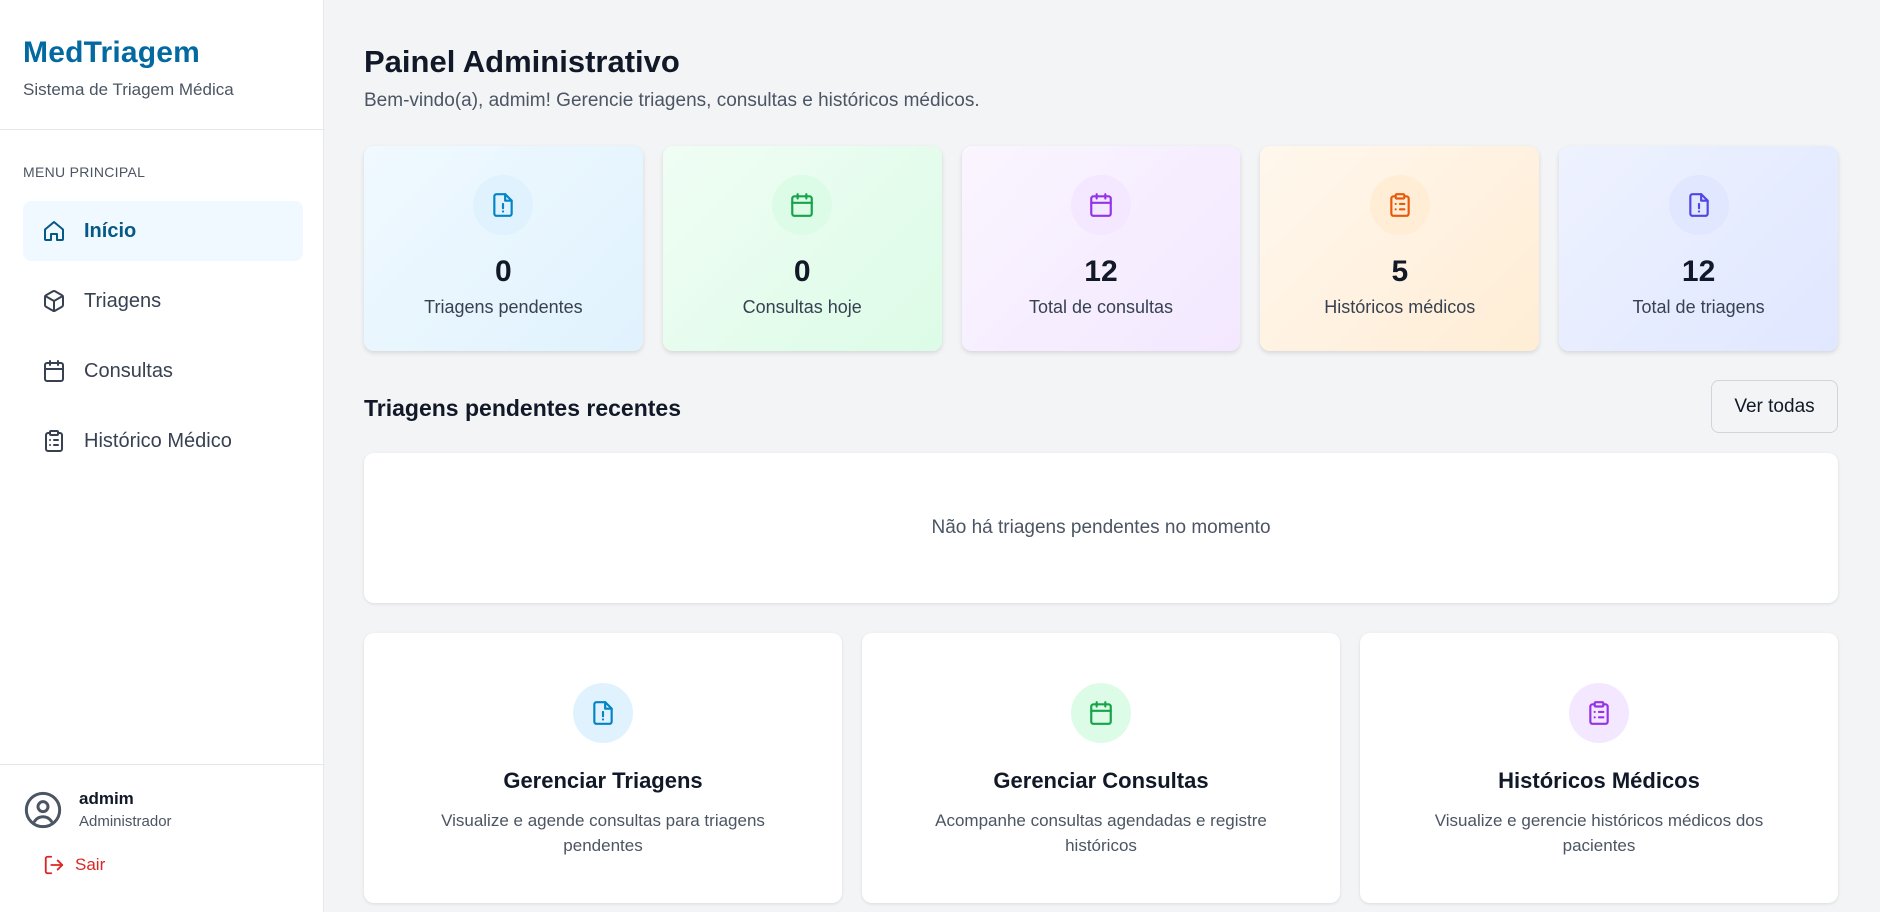 The image size is (1880, 912). Describe the element at coordinates (54, 231) in the screenshot. I see `home-icon` at that location.